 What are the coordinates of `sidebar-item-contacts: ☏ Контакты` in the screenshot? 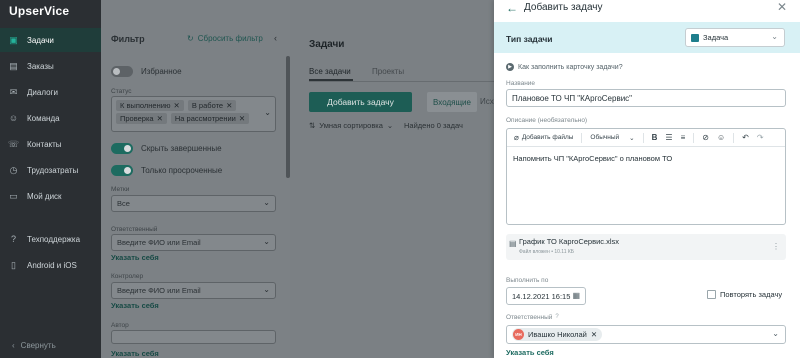 It's located at (50, 144).